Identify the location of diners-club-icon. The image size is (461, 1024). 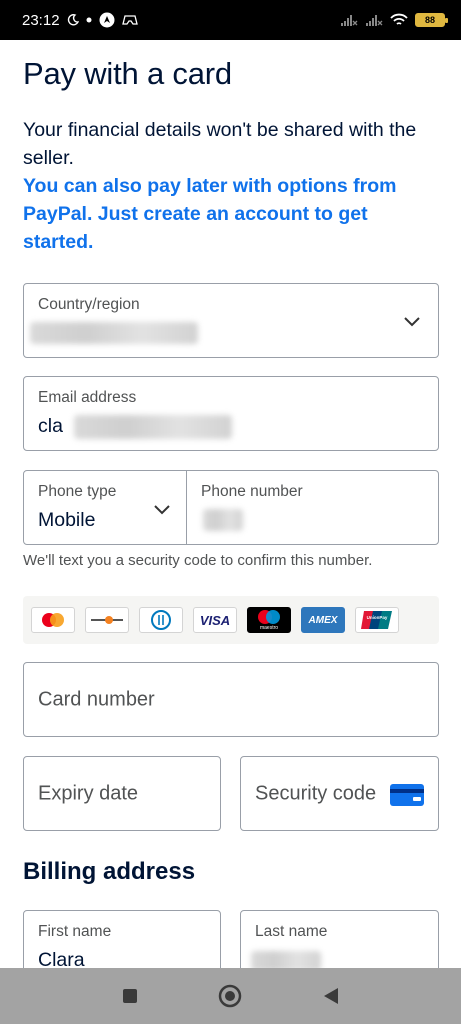
(161, 620).